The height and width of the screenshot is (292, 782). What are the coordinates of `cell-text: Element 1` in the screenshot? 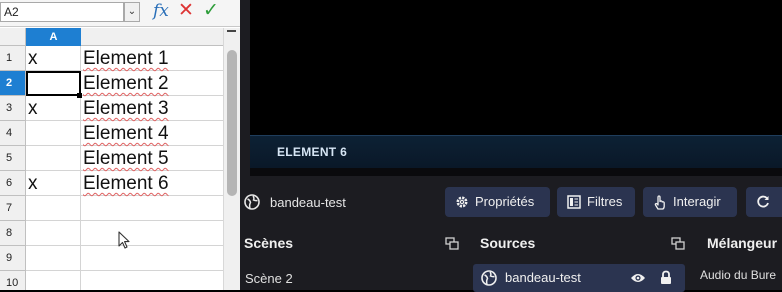 It's located at (126, 58).